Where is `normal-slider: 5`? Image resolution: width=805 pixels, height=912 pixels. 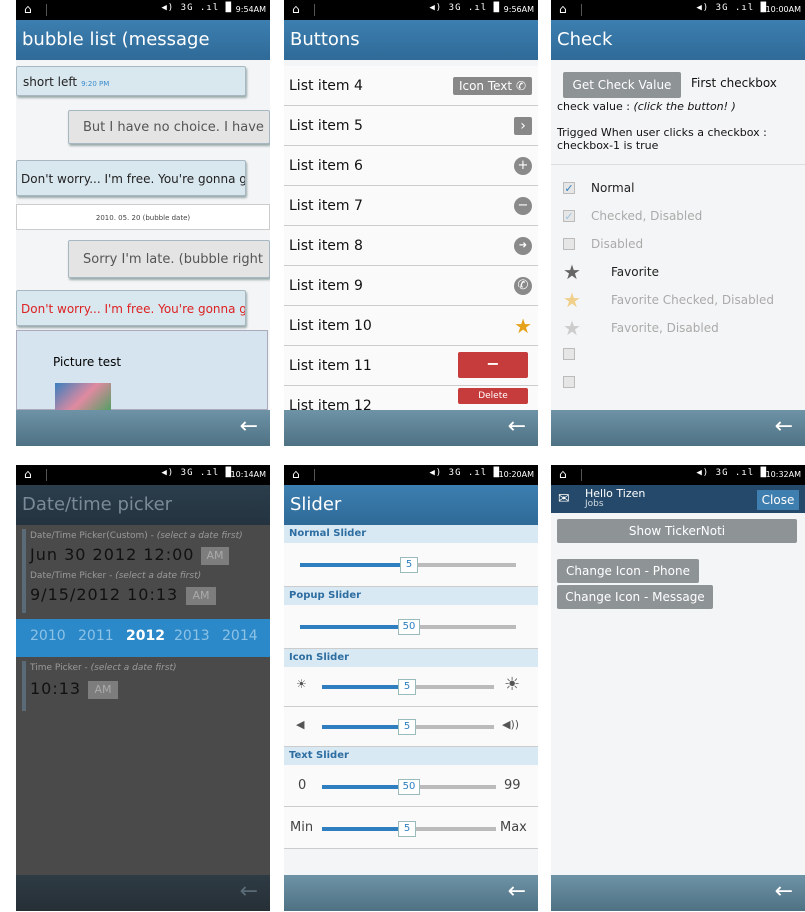
normal-slider: 5 is located at coordinates (411, 565).